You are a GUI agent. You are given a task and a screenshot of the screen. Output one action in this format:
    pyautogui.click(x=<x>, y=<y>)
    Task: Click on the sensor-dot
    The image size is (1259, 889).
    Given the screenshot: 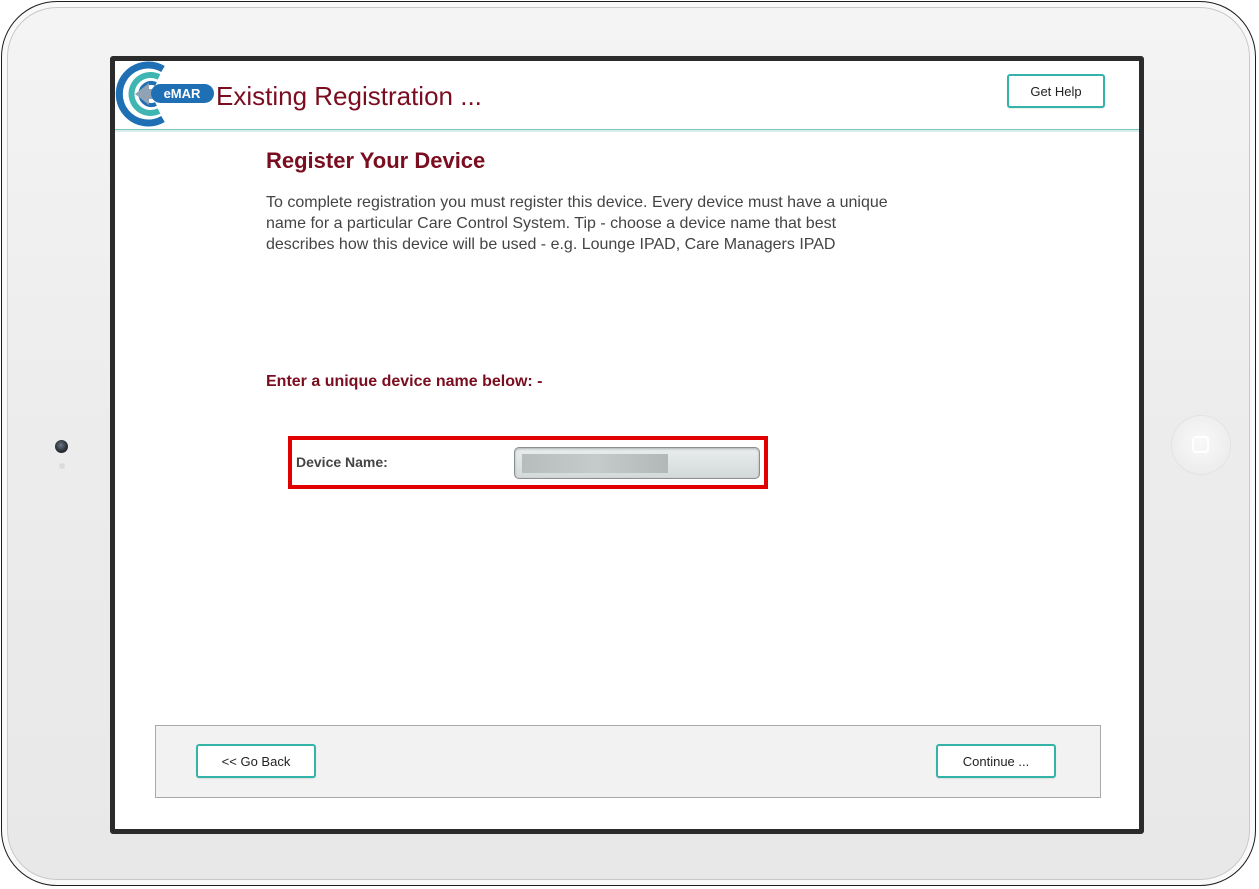 What is the action you would take?
    pyautogui.click(x=62, y=466)
    